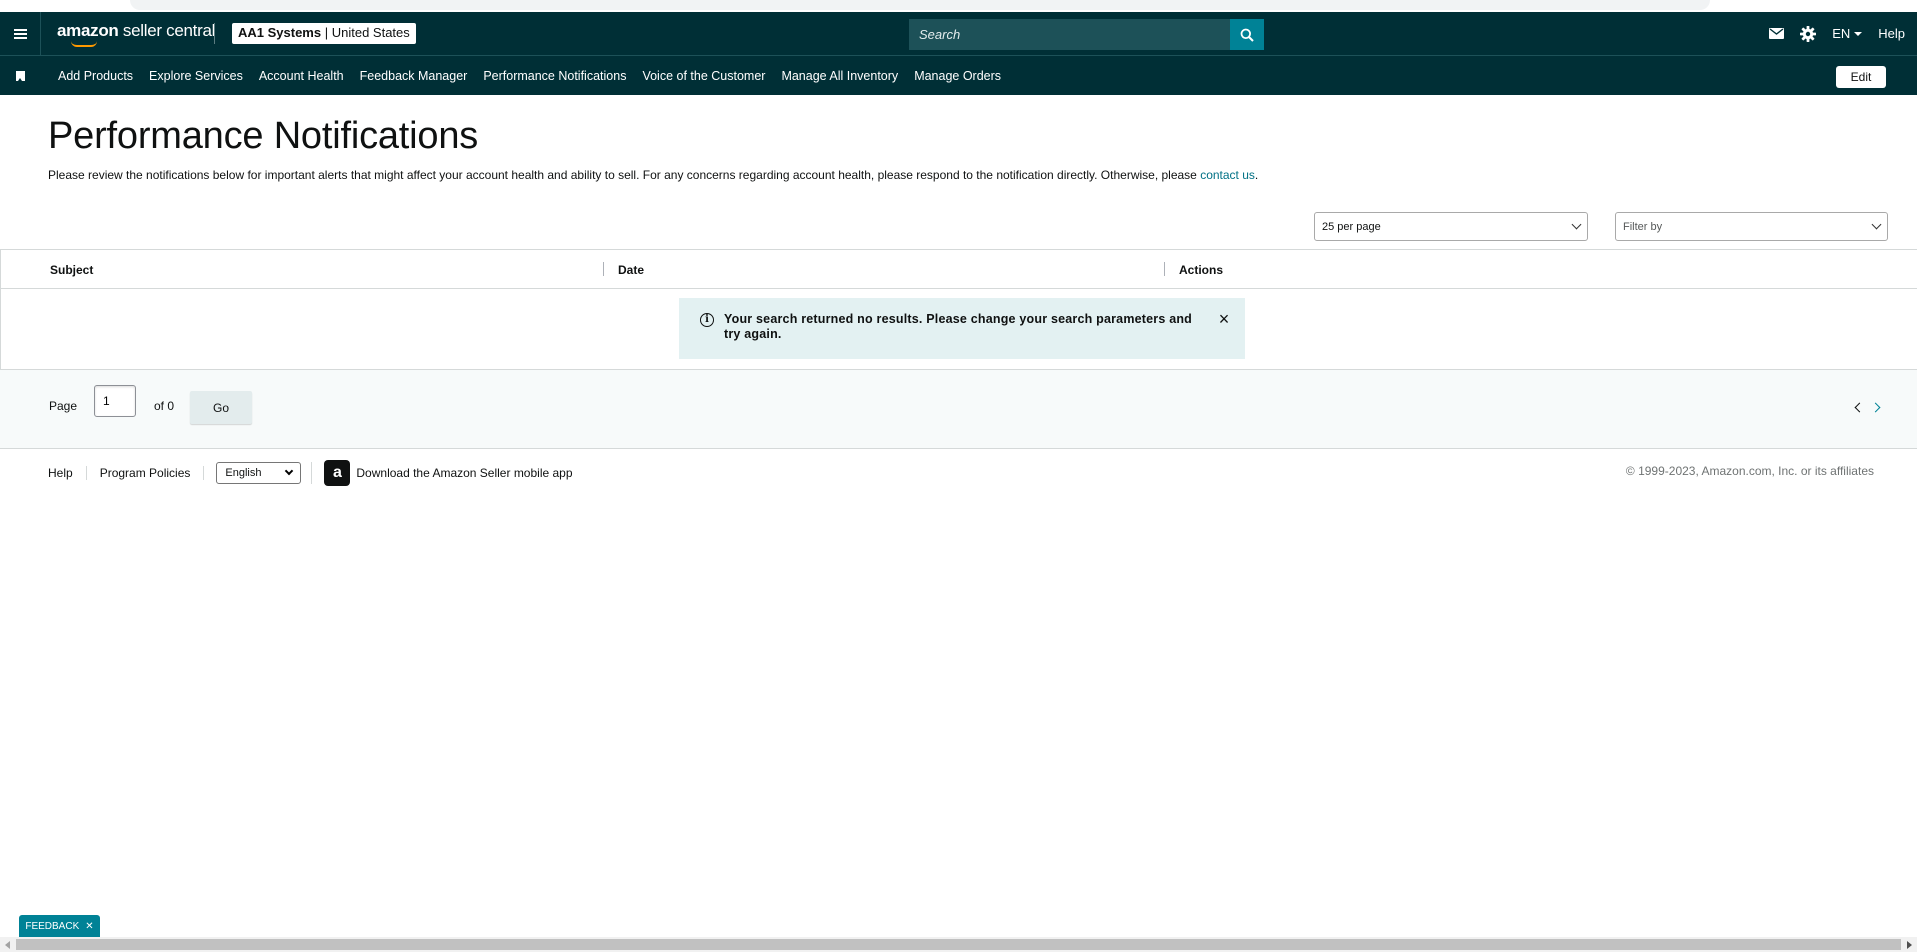 This screenshot has height=952, width=1917. What do you see at coordinates (1256, 175) in the screenshot?
I see `subtitle-end: .` at bounding box center [1256, 175].